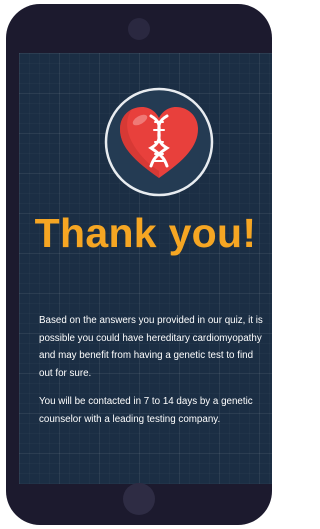  I want to click on page-title: Thank you!, so click(145, 233).